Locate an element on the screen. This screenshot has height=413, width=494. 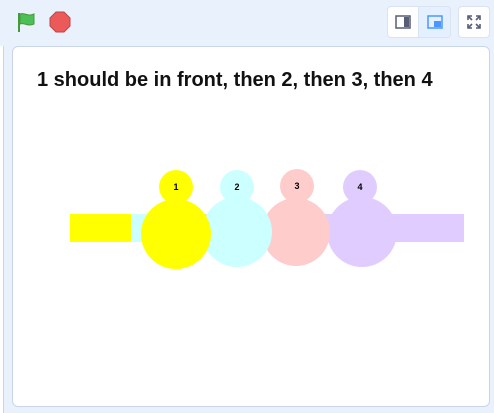
stage-header is located at coordinates (247, 23).